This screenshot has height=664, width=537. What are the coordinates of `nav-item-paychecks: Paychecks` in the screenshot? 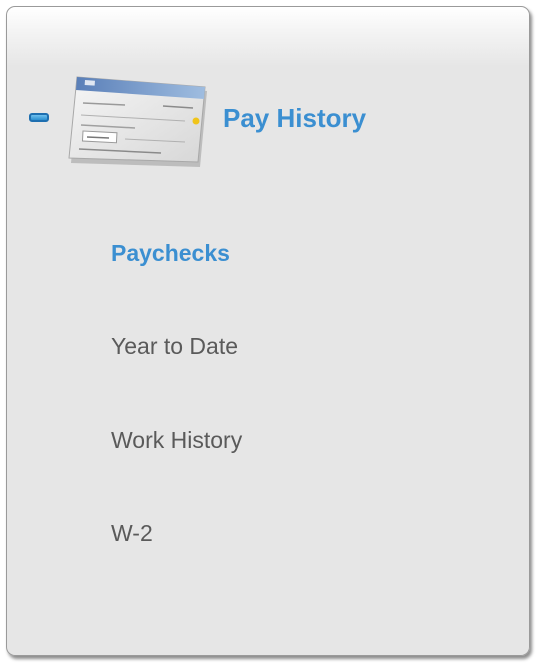 It's located at (170, 253).